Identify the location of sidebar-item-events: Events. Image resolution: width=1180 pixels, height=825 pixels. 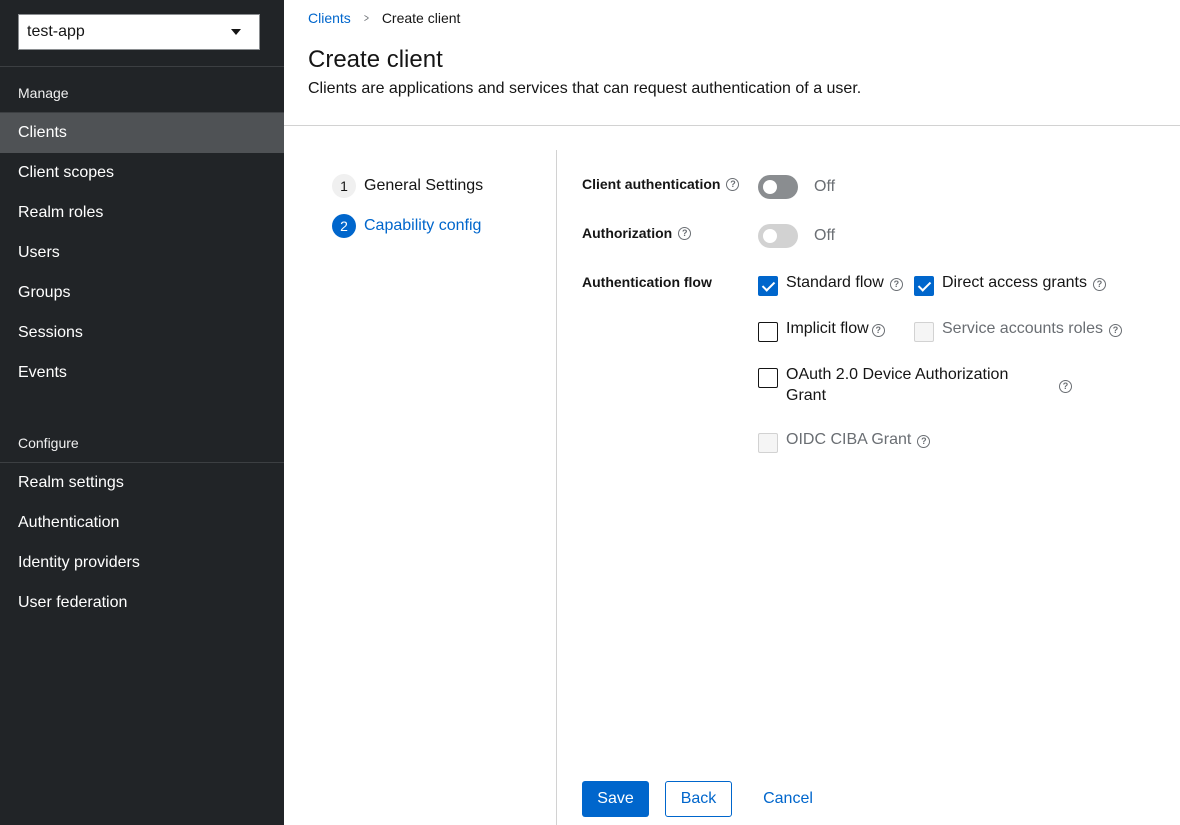
(142, 373).